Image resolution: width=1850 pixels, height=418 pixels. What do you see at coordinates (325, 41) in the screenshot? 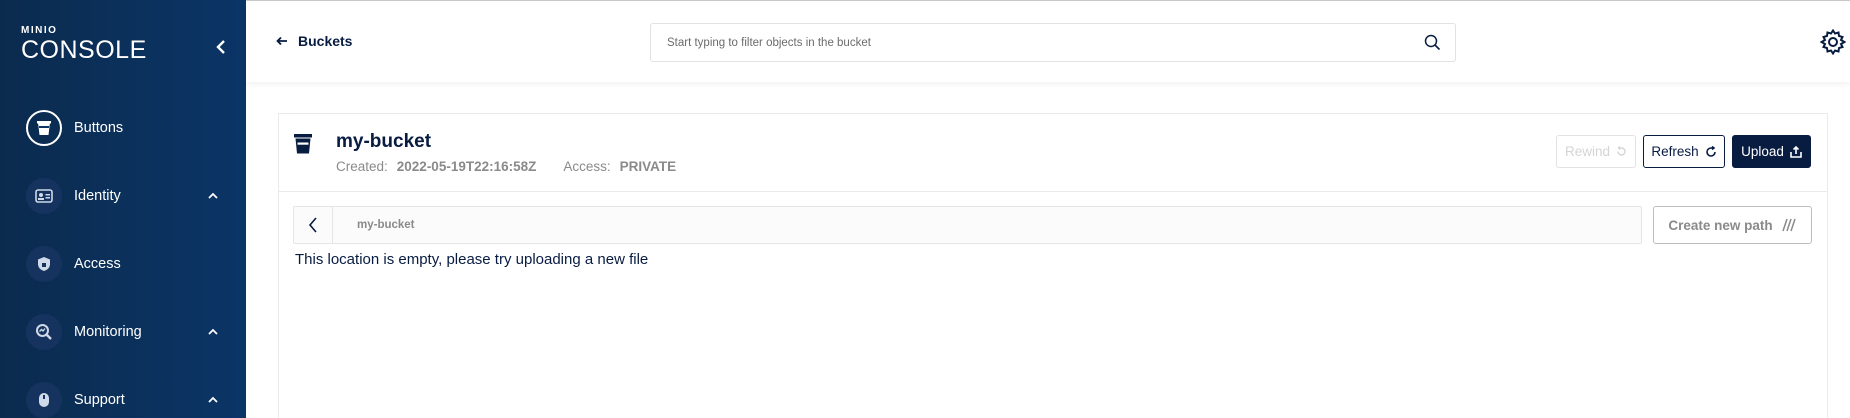
I see `back-label: Buckets` at bounding box center [325, 41].